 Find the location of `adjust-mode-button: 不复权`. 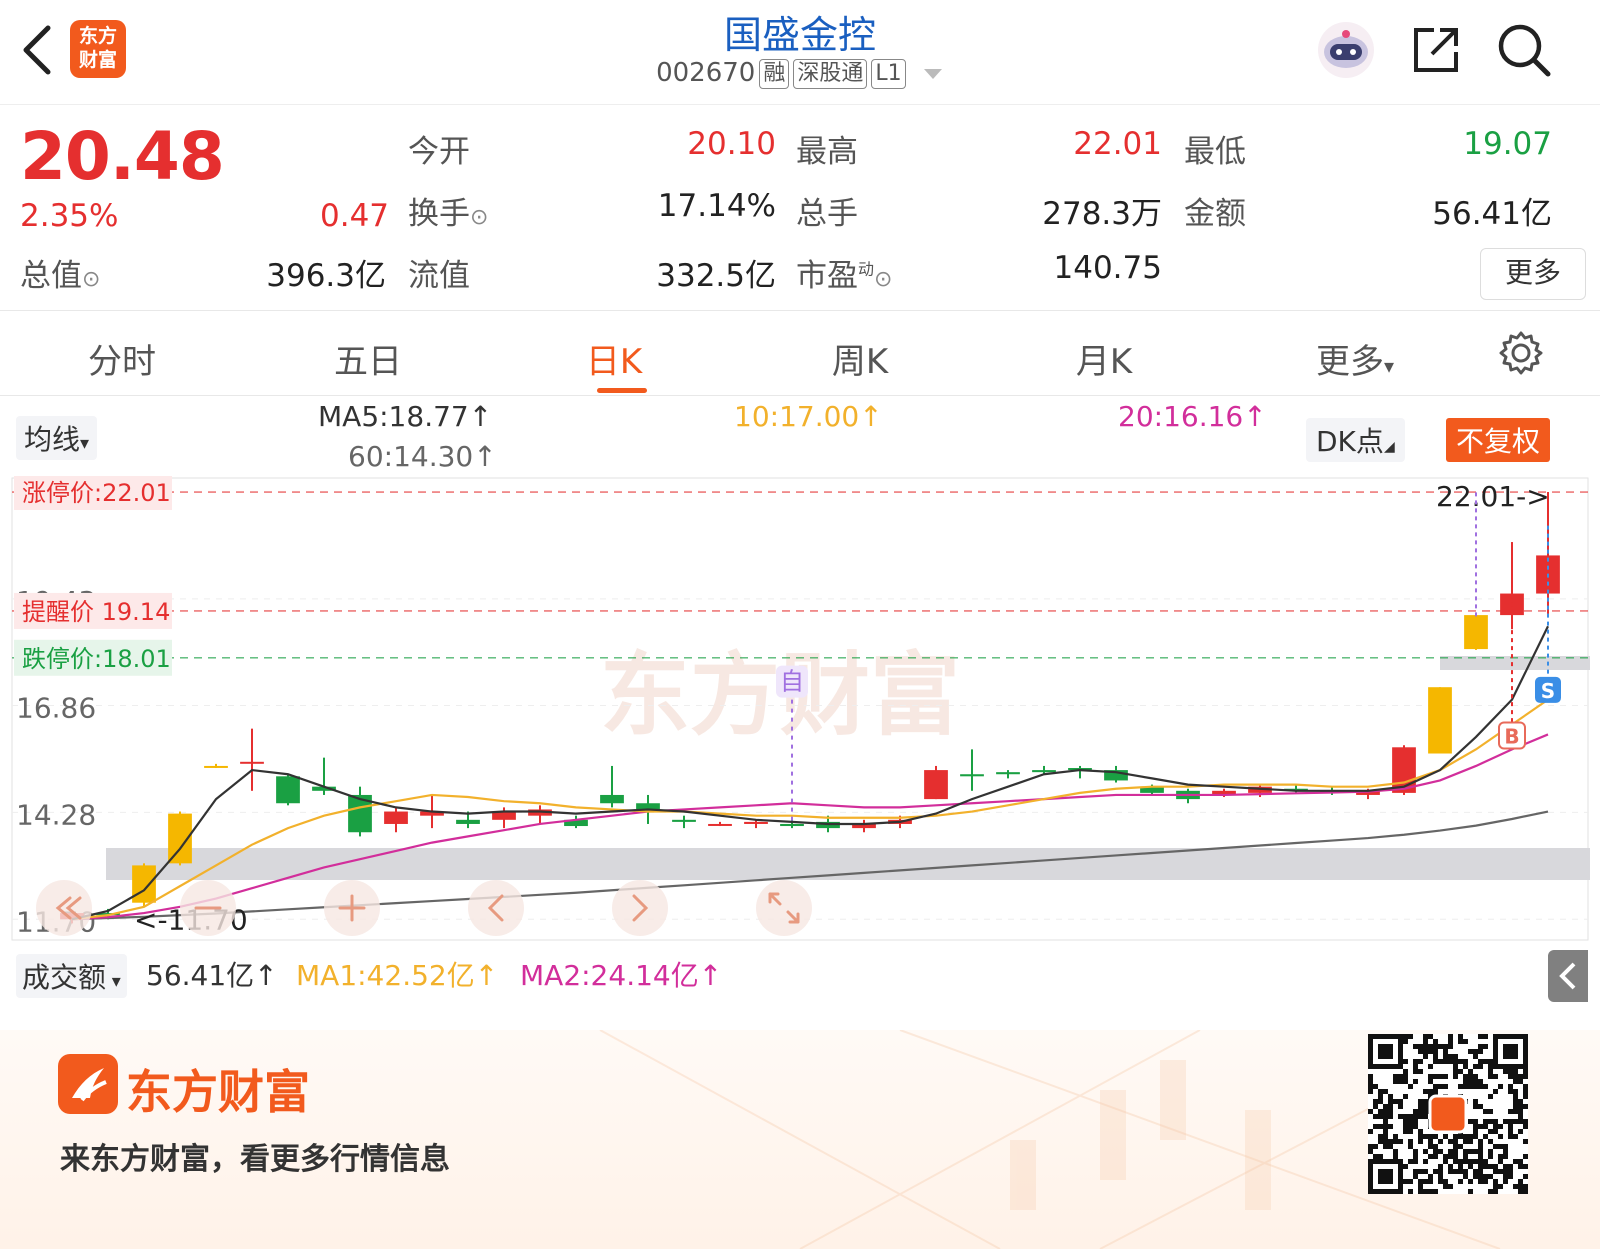

adjust-mode-button: 不复权 is located at coordinates (1498, 440).